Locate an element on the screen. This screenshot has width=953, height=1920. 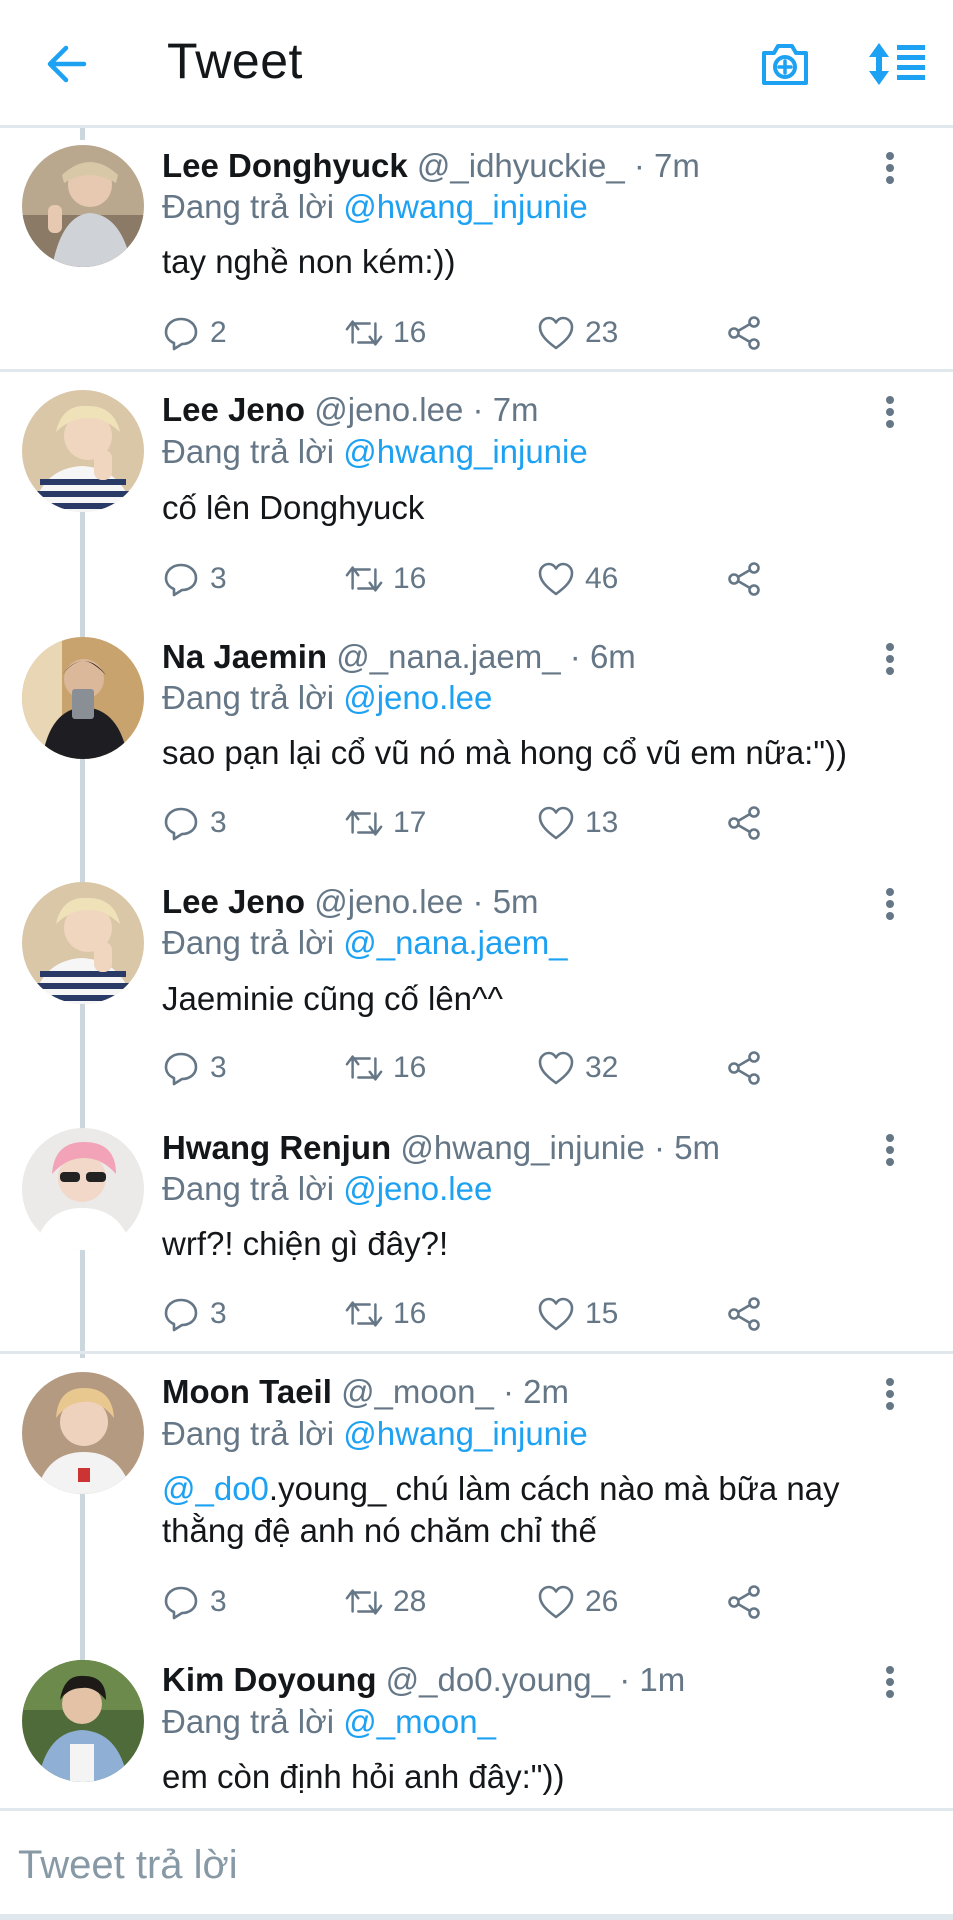
like-count: 13 is located at coordinates (602, 822).